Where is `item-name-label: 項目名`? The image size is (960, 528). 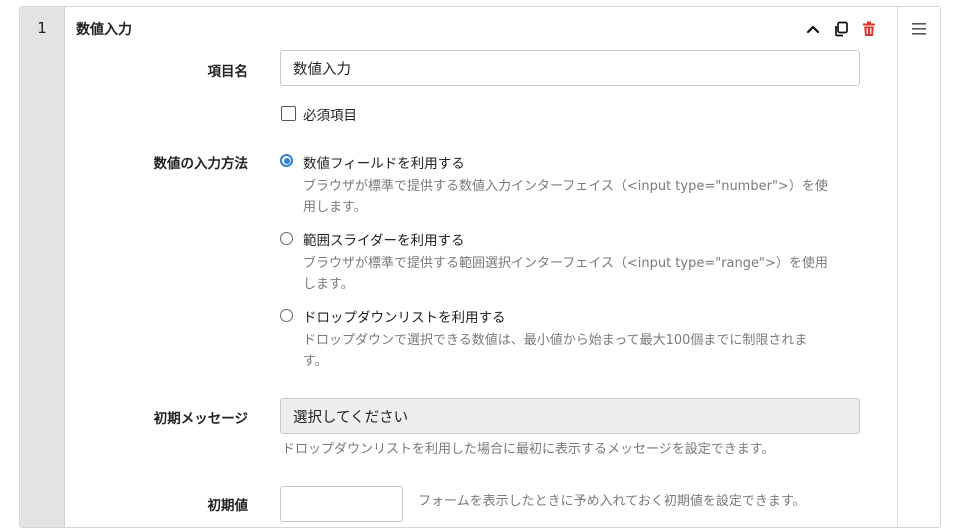
item-name-label: 項目名 is located at coordinates (228, 72).